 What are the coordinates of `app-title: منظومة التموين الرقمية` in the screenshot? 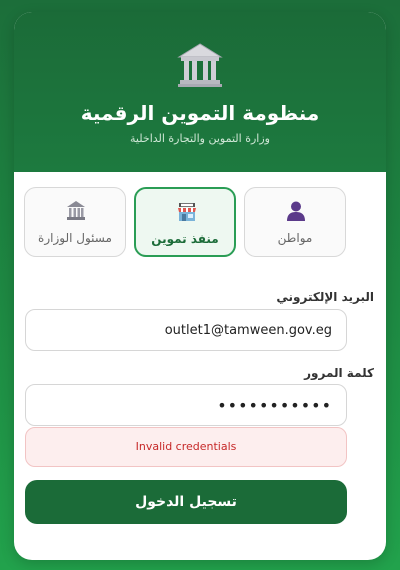 It's located at (200, 113).